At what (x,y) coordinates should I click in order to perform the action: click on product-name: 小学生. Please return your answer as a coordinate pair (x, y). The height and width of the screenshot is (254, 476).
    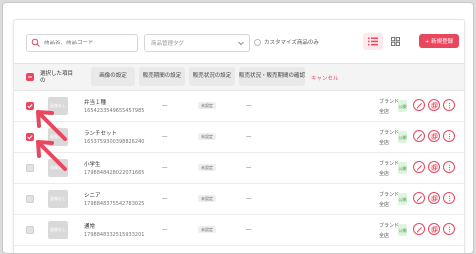
    Looking at the image, I should click on (92, 164).